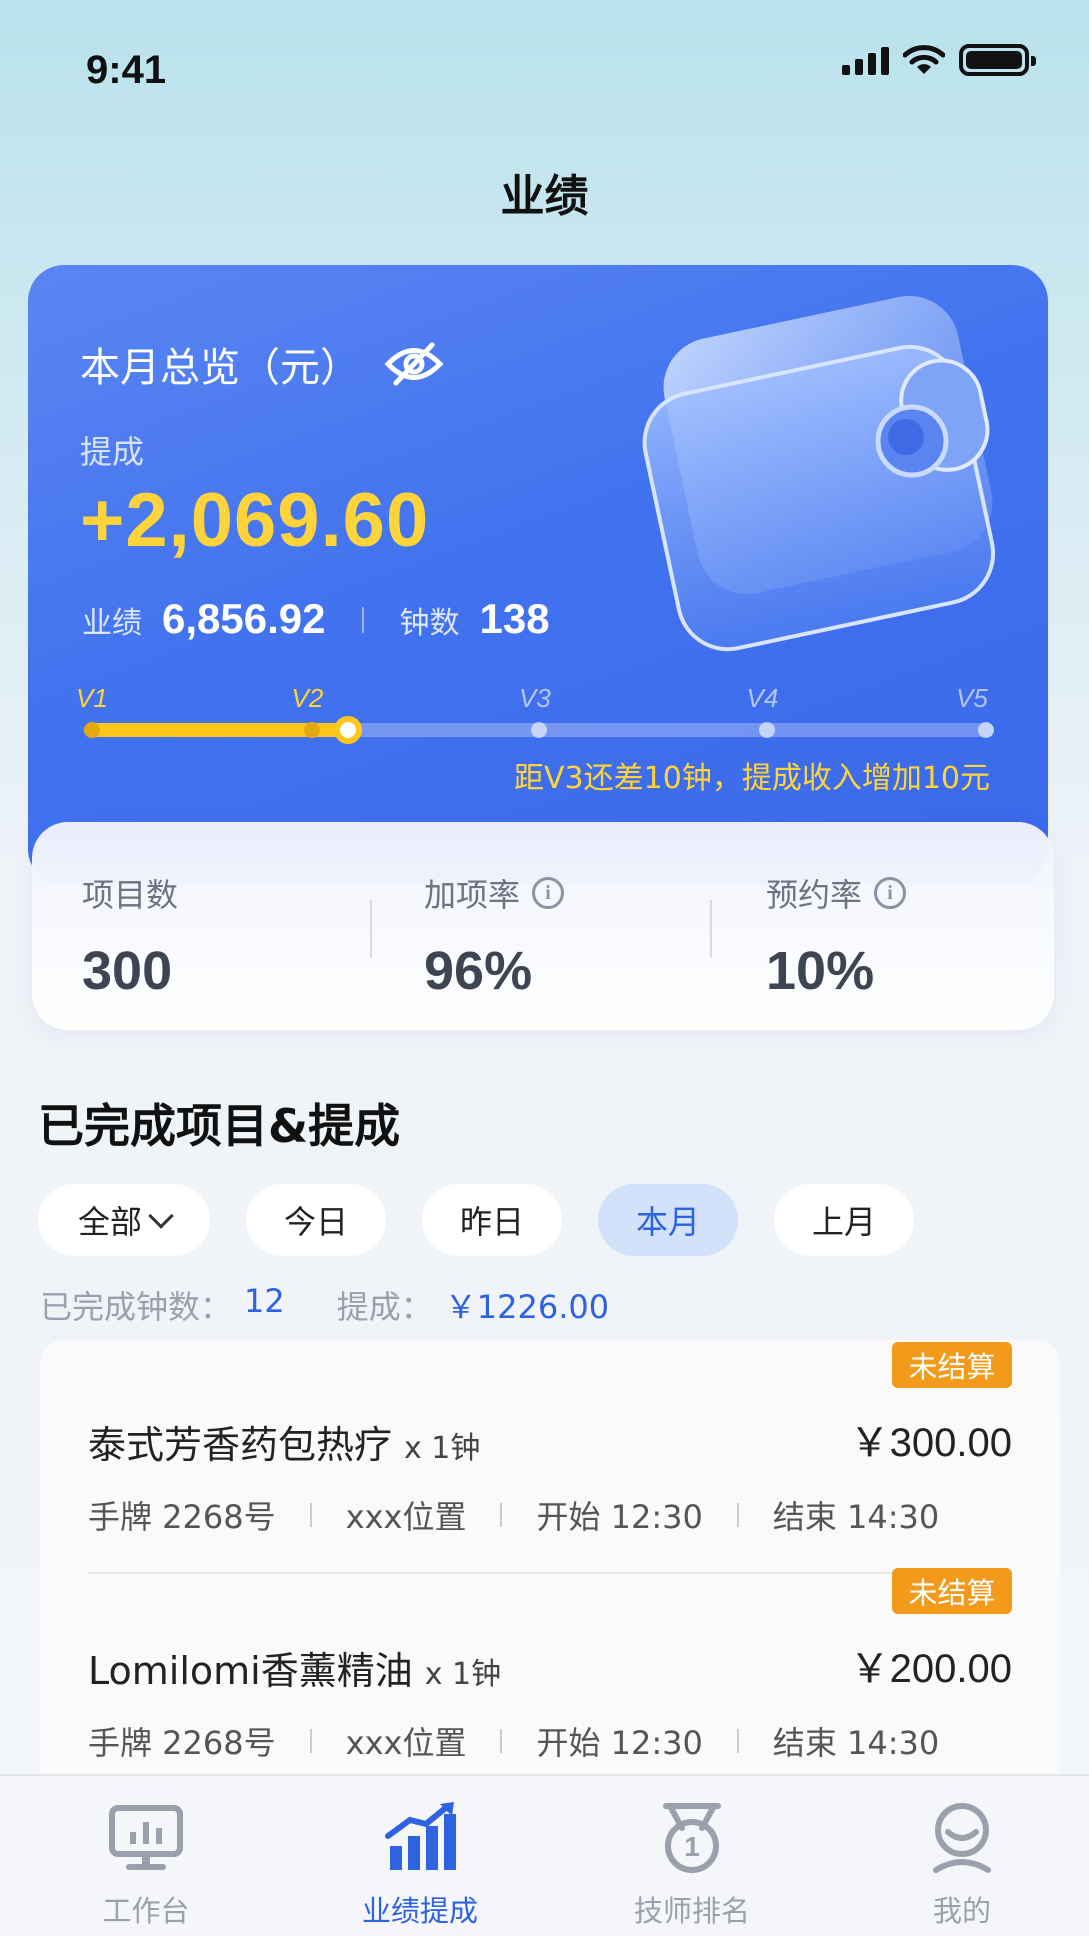 This screenshot has width=1089, height=1936. Describe the element at coordinates (544, 196) in the screenshot. I see `page-title: 业绩` at that location.